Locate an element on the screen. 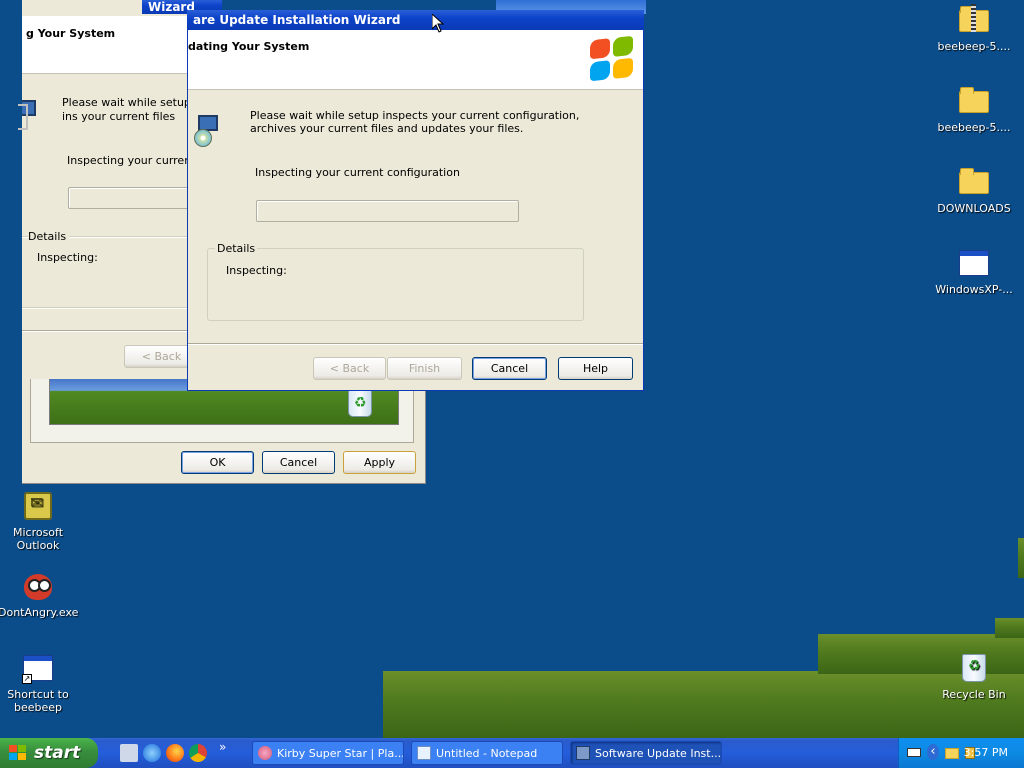  desktop-icon-label: DontAngry.exe is located at coordinates (39, 612).